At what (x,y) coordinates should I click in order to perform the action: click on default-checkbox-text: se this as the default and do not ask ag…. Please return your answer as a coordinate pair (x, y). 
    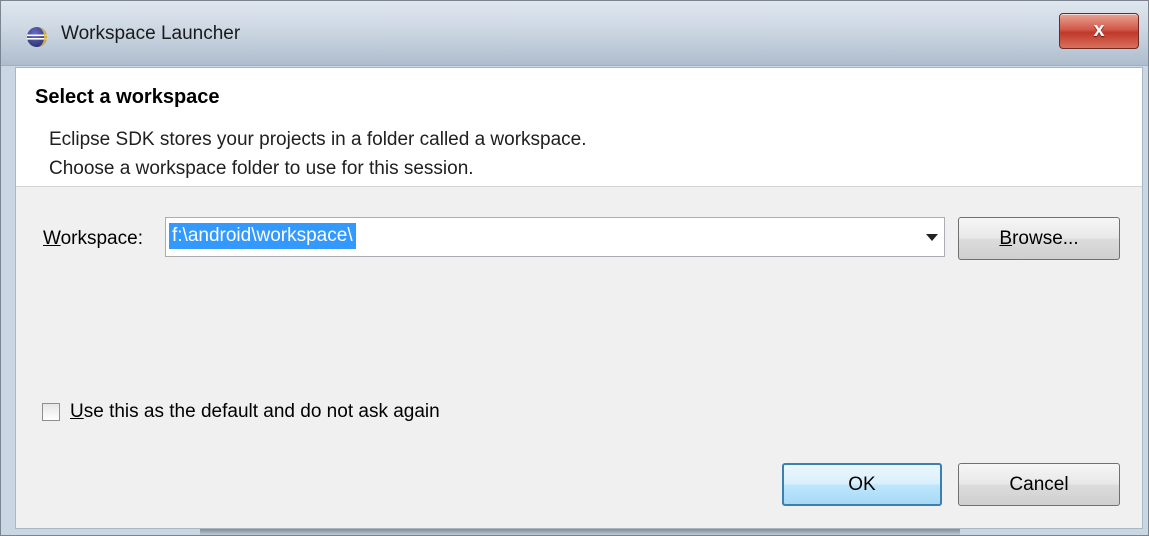
    Looking at the image, I should click on (261, 411).